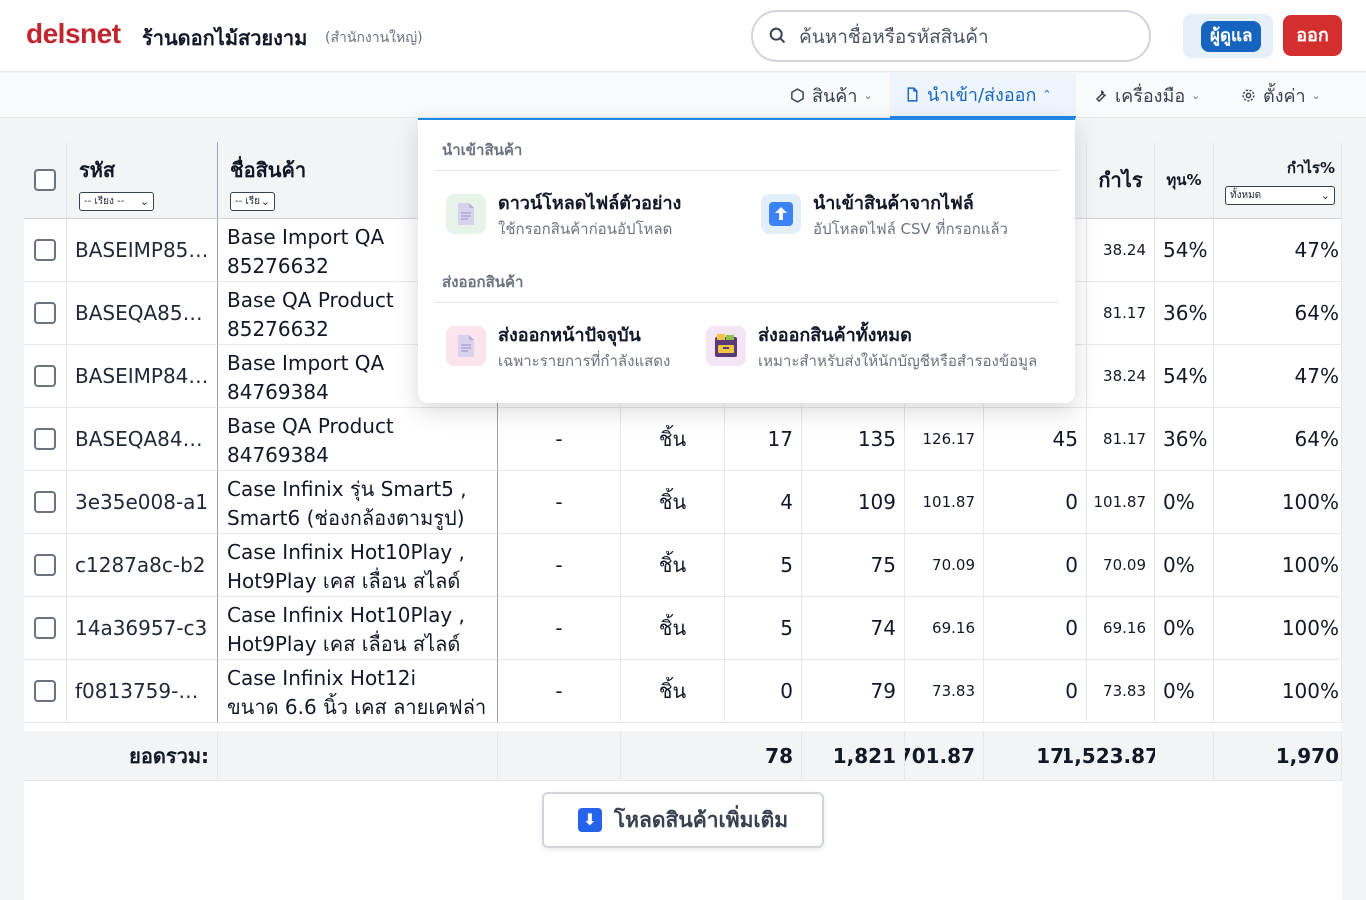 The width and height of the screenshot is (1366, 900). What do you see at coordinates (268, 170) in the screenshot?
I see `header-name-label: ชื่อสินค้า` at bounding box center [268, 170].